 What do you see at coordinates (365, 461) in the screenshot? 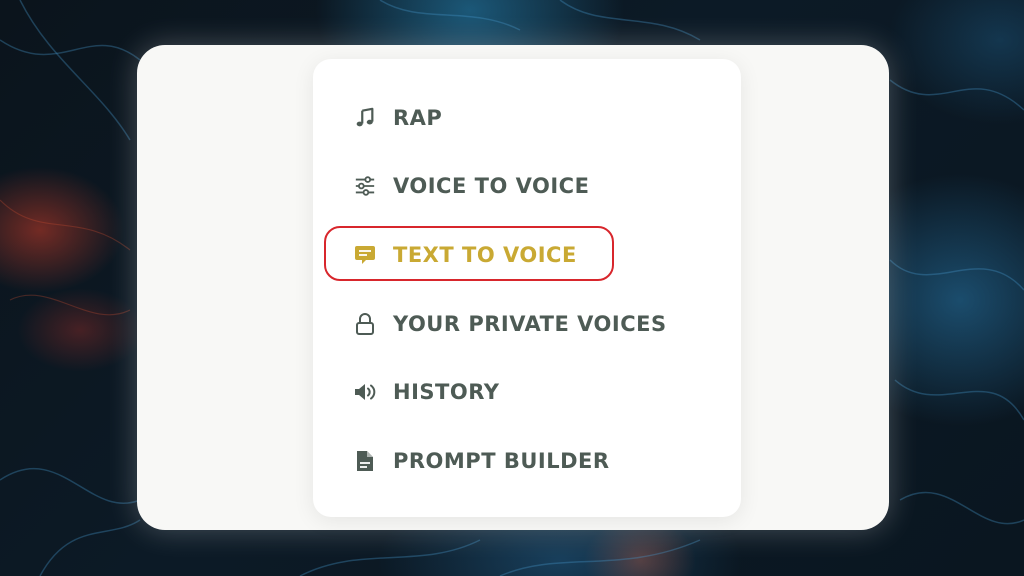
I see `document-icon` at bounding box center [365, 461].